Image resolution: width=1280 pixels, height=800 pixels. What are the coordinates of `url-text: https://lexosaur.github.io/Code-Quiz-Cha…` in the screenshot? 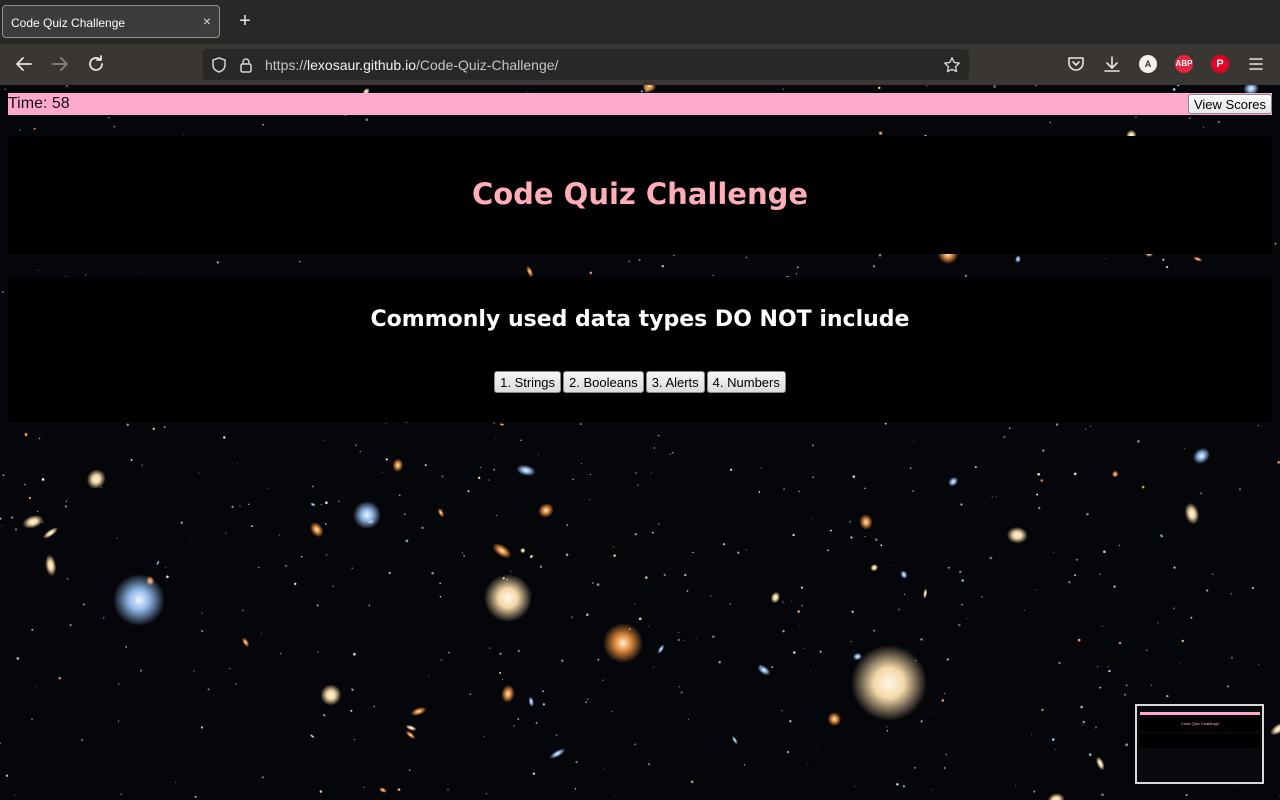 It's located at (411, 65).